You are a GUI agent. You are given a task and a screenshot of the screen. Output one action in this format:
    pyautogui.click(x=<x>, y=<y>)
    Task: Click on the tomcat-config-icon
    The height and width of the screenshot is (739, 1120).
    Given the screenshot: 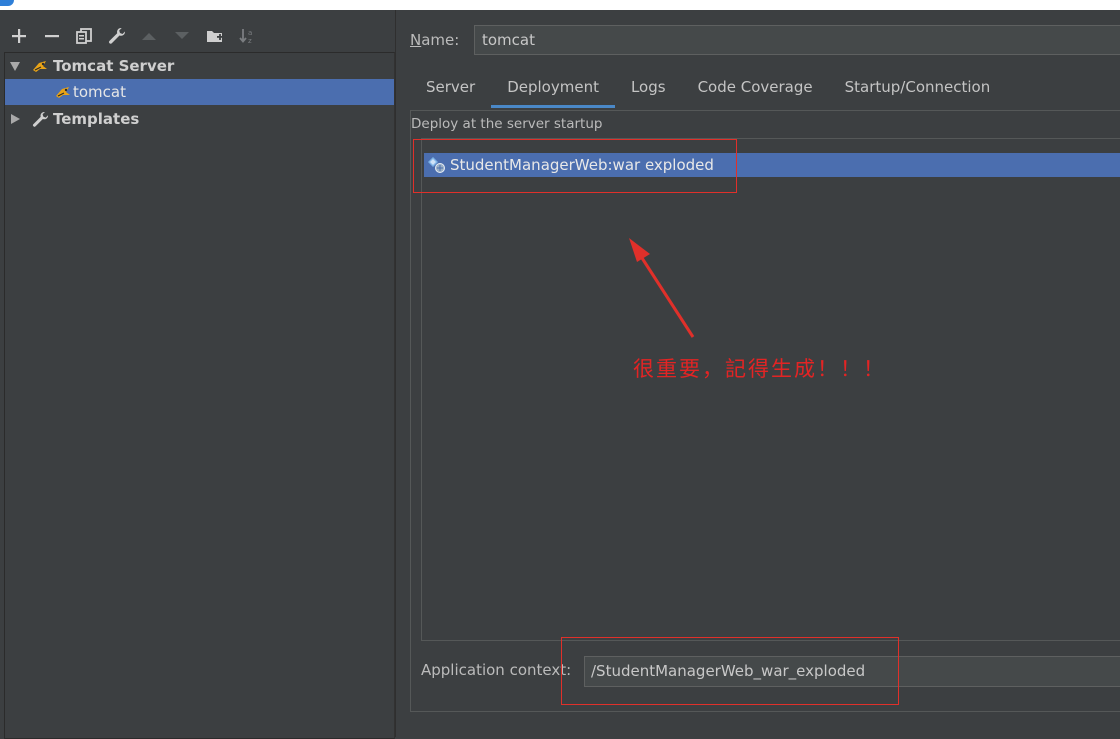 What is the action you would take?
    pyautogui.click(x=63, y=92)
    